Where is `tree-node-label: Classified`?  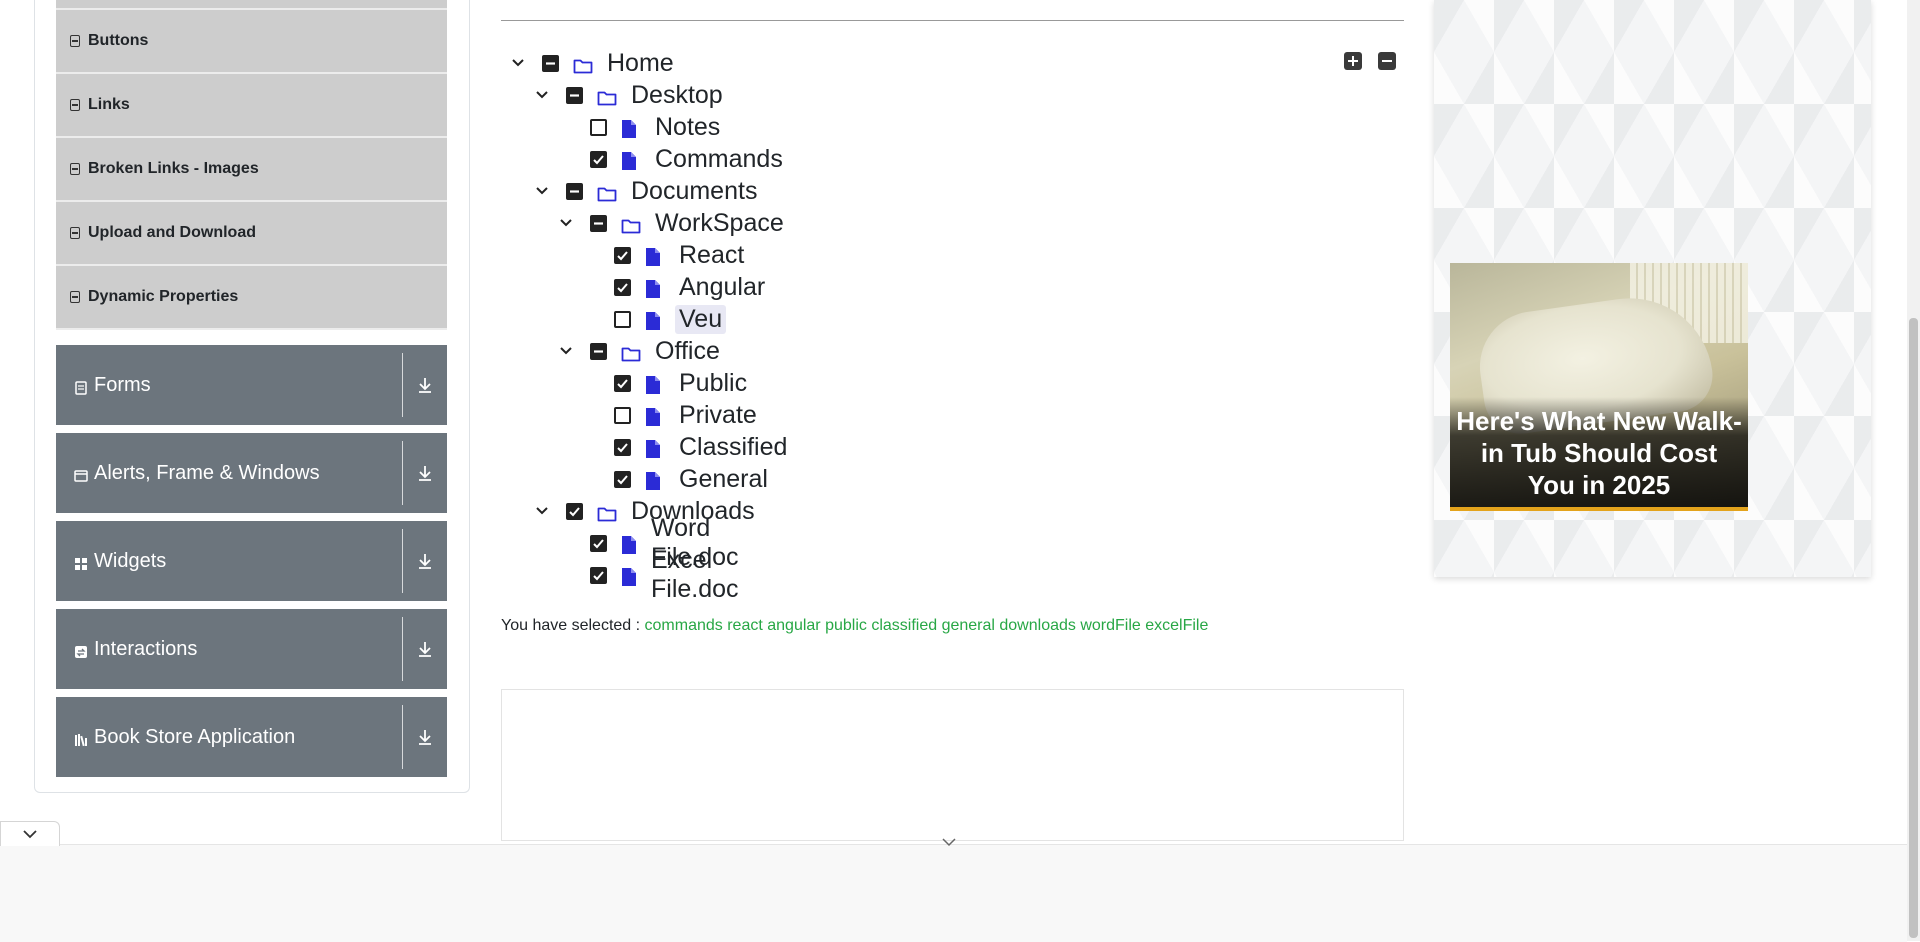
tree-node-label: Classified is located at coordinates (733, 447).